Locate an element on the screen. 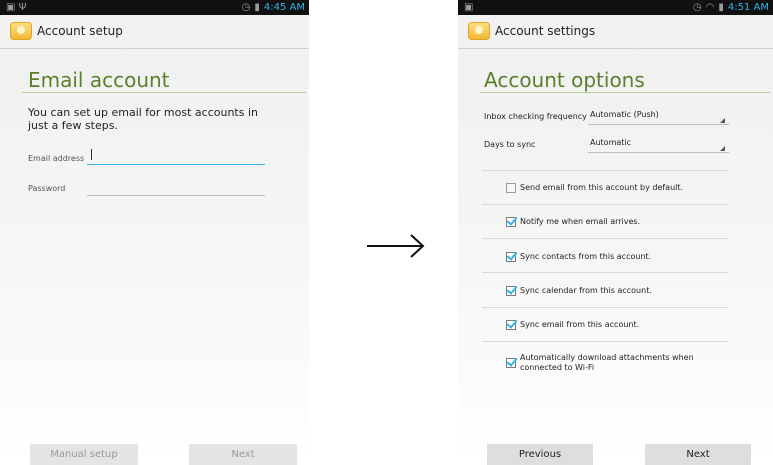 This screenshot has height=465, width=773. inbox-frequency-label: Inbox checking frequency is located at coordinates (535, 116).